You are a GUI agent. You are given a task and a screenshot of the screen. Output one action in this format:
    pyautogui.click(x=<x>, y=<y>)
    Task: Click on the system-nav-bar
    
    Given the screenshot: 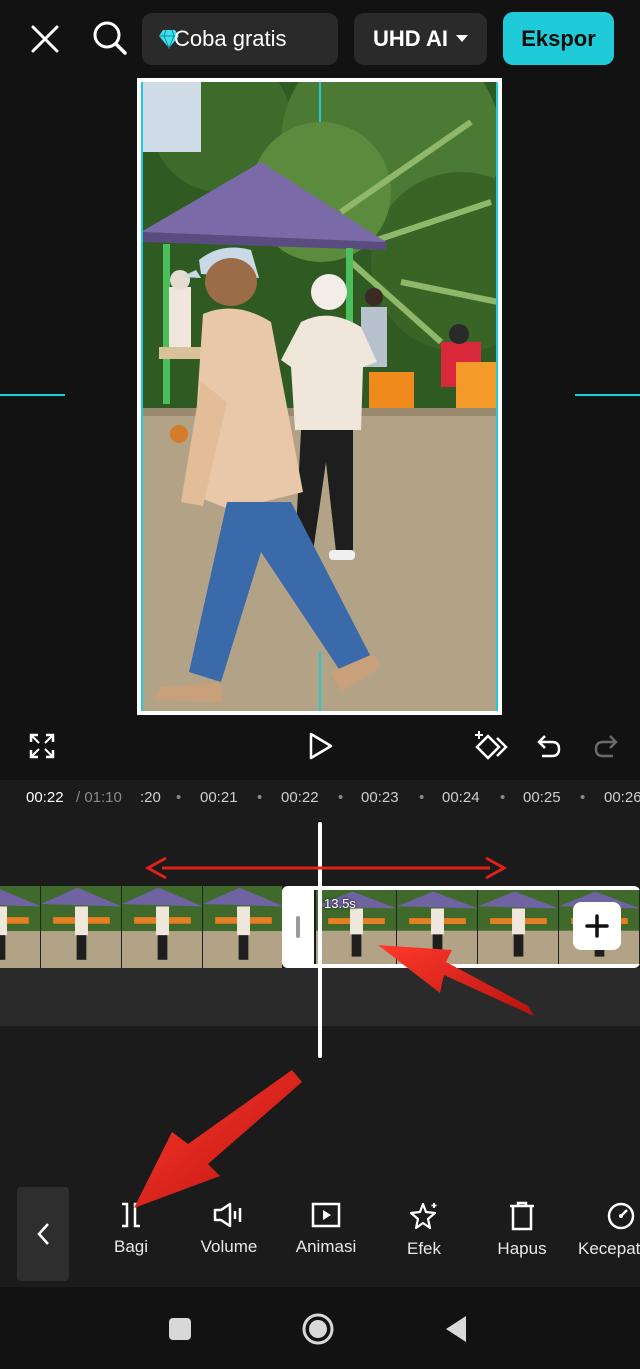 What is the action you would take?
    pyautogui.click(x=320, y=1328)
    